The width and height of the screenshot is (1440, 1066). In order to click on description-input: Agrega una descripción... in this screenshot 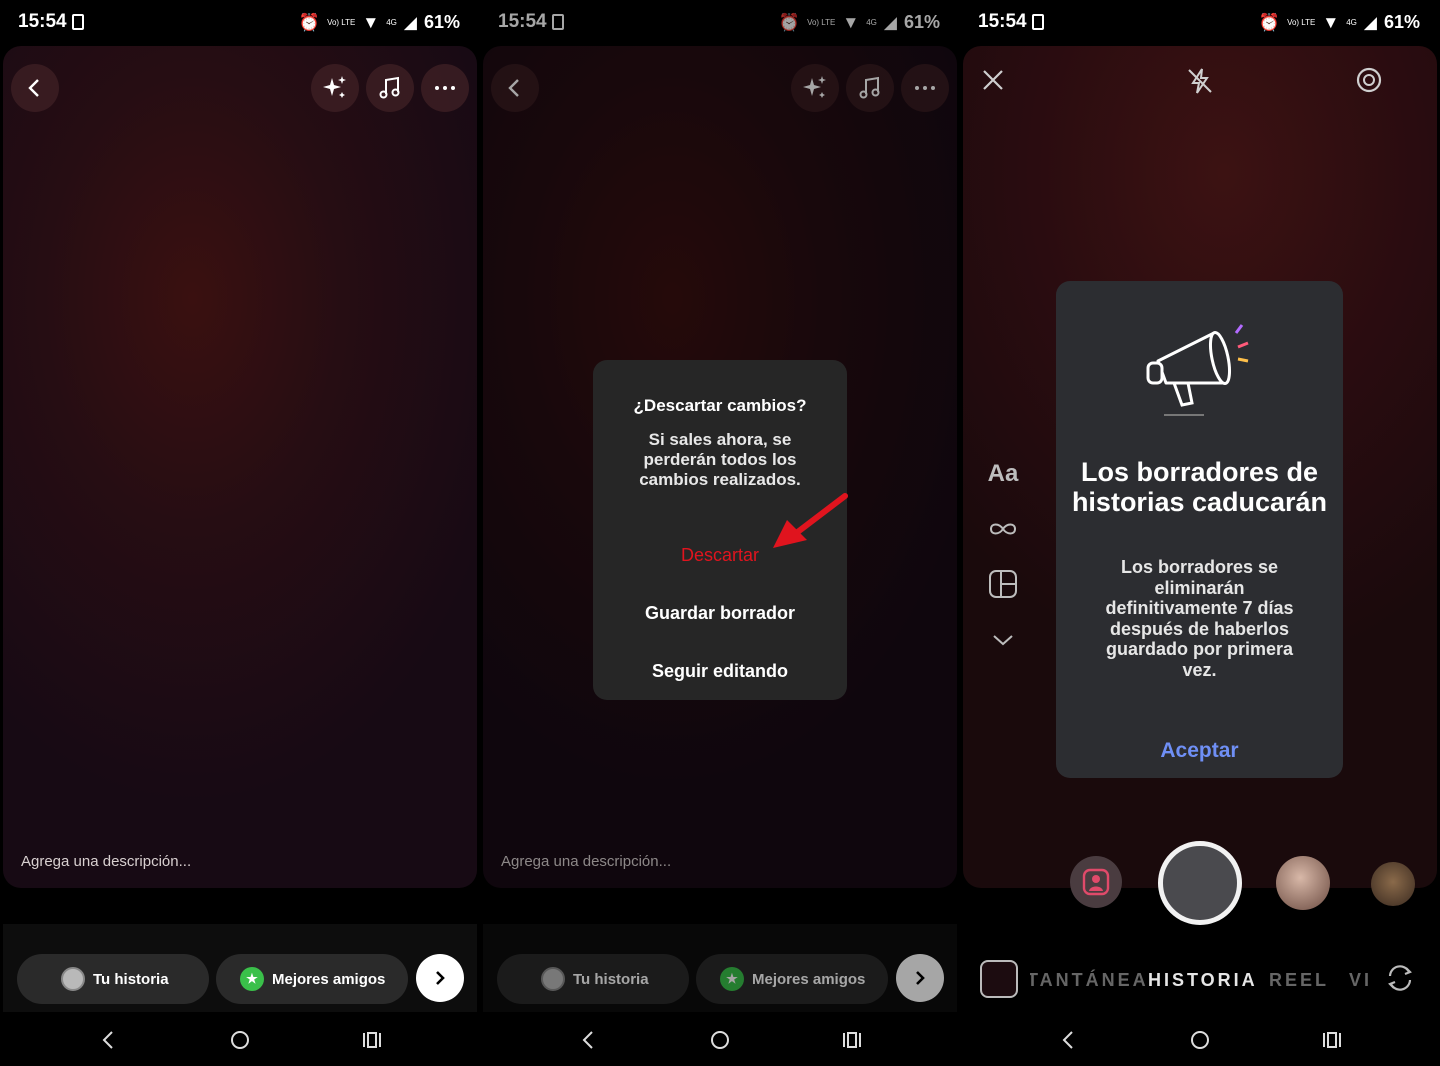, I will do `click(106, 861)`.